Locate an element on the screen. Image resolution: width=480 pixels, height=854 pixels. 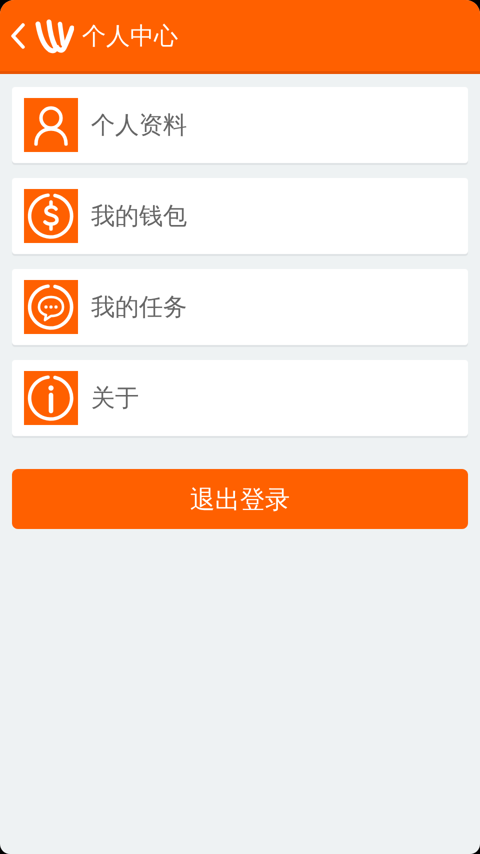
menu-item: 关于 is located at coordinates (240, 398).